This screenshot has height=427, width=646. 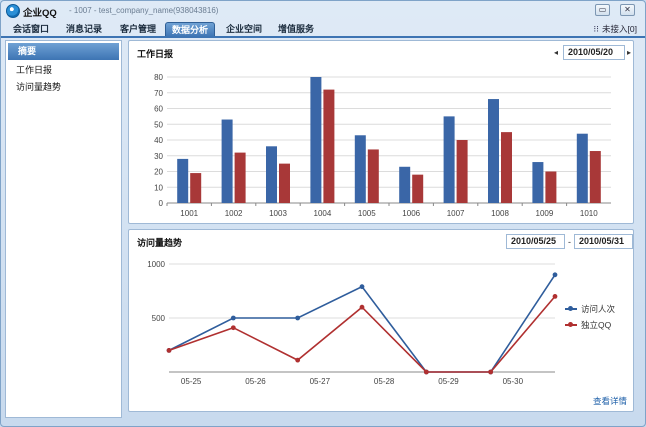 I want to click on chart-legend: 访问人次 独立QQ, so click(x=590, y=317).